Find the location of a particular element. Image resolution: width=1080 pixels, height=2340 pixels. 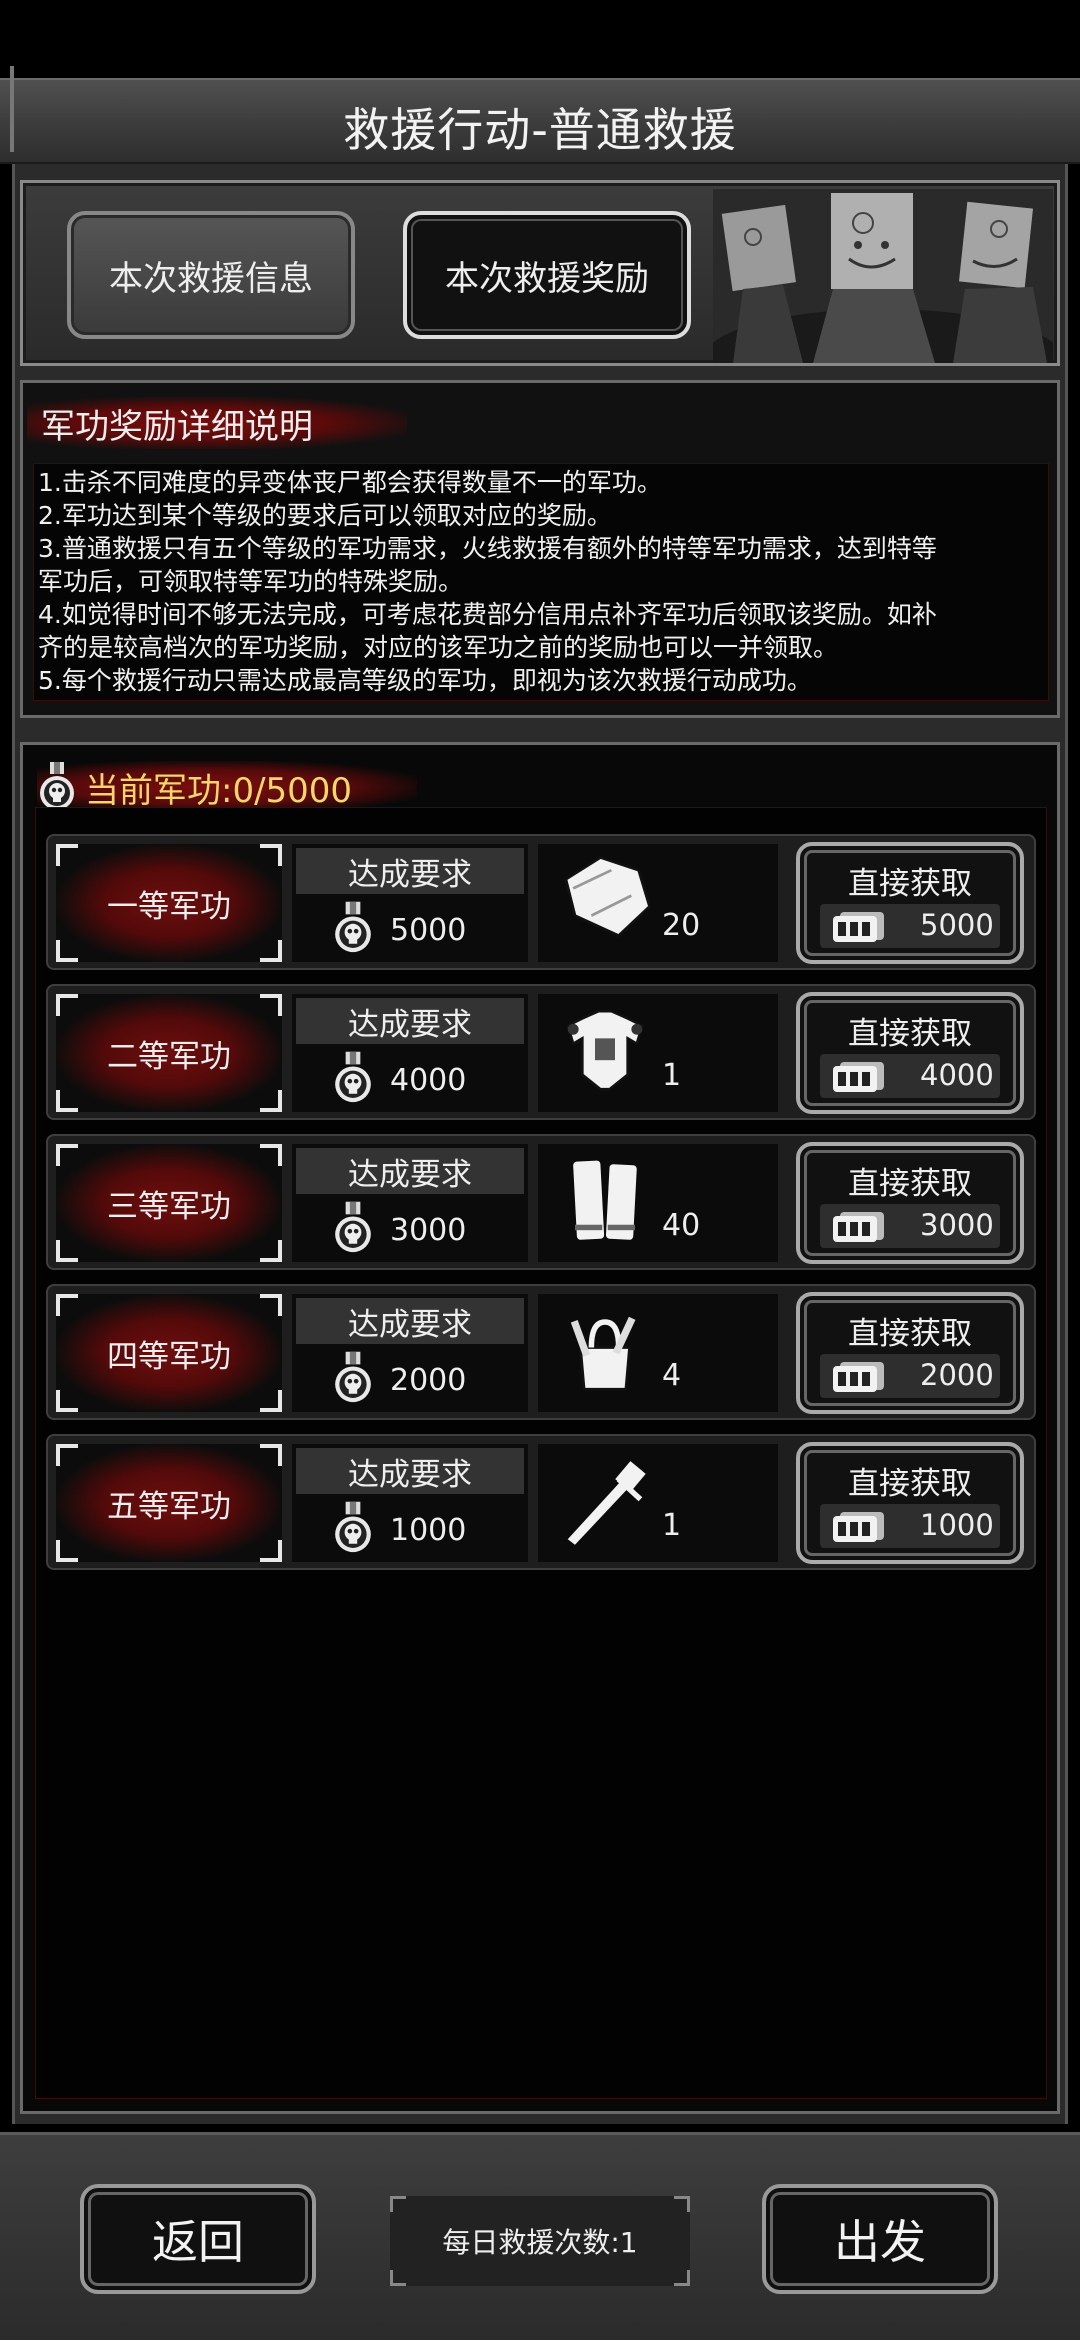

requirement-box: 达成要求 2000 is located at coordinates (410, 1353).